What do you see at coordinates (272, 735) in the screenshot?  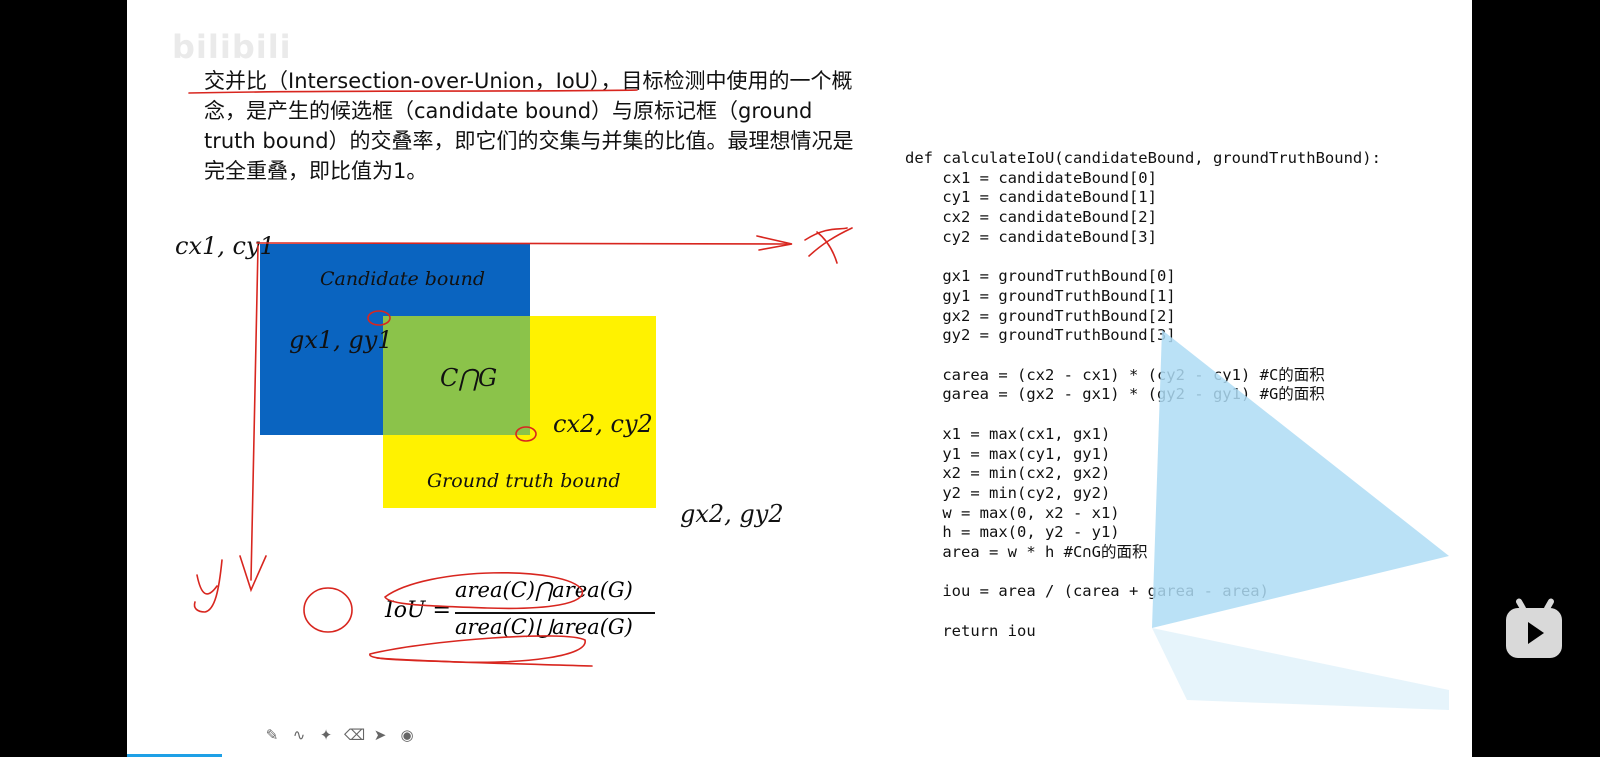 I see `pen-icon: ✎` at bounding box center [272, 735].